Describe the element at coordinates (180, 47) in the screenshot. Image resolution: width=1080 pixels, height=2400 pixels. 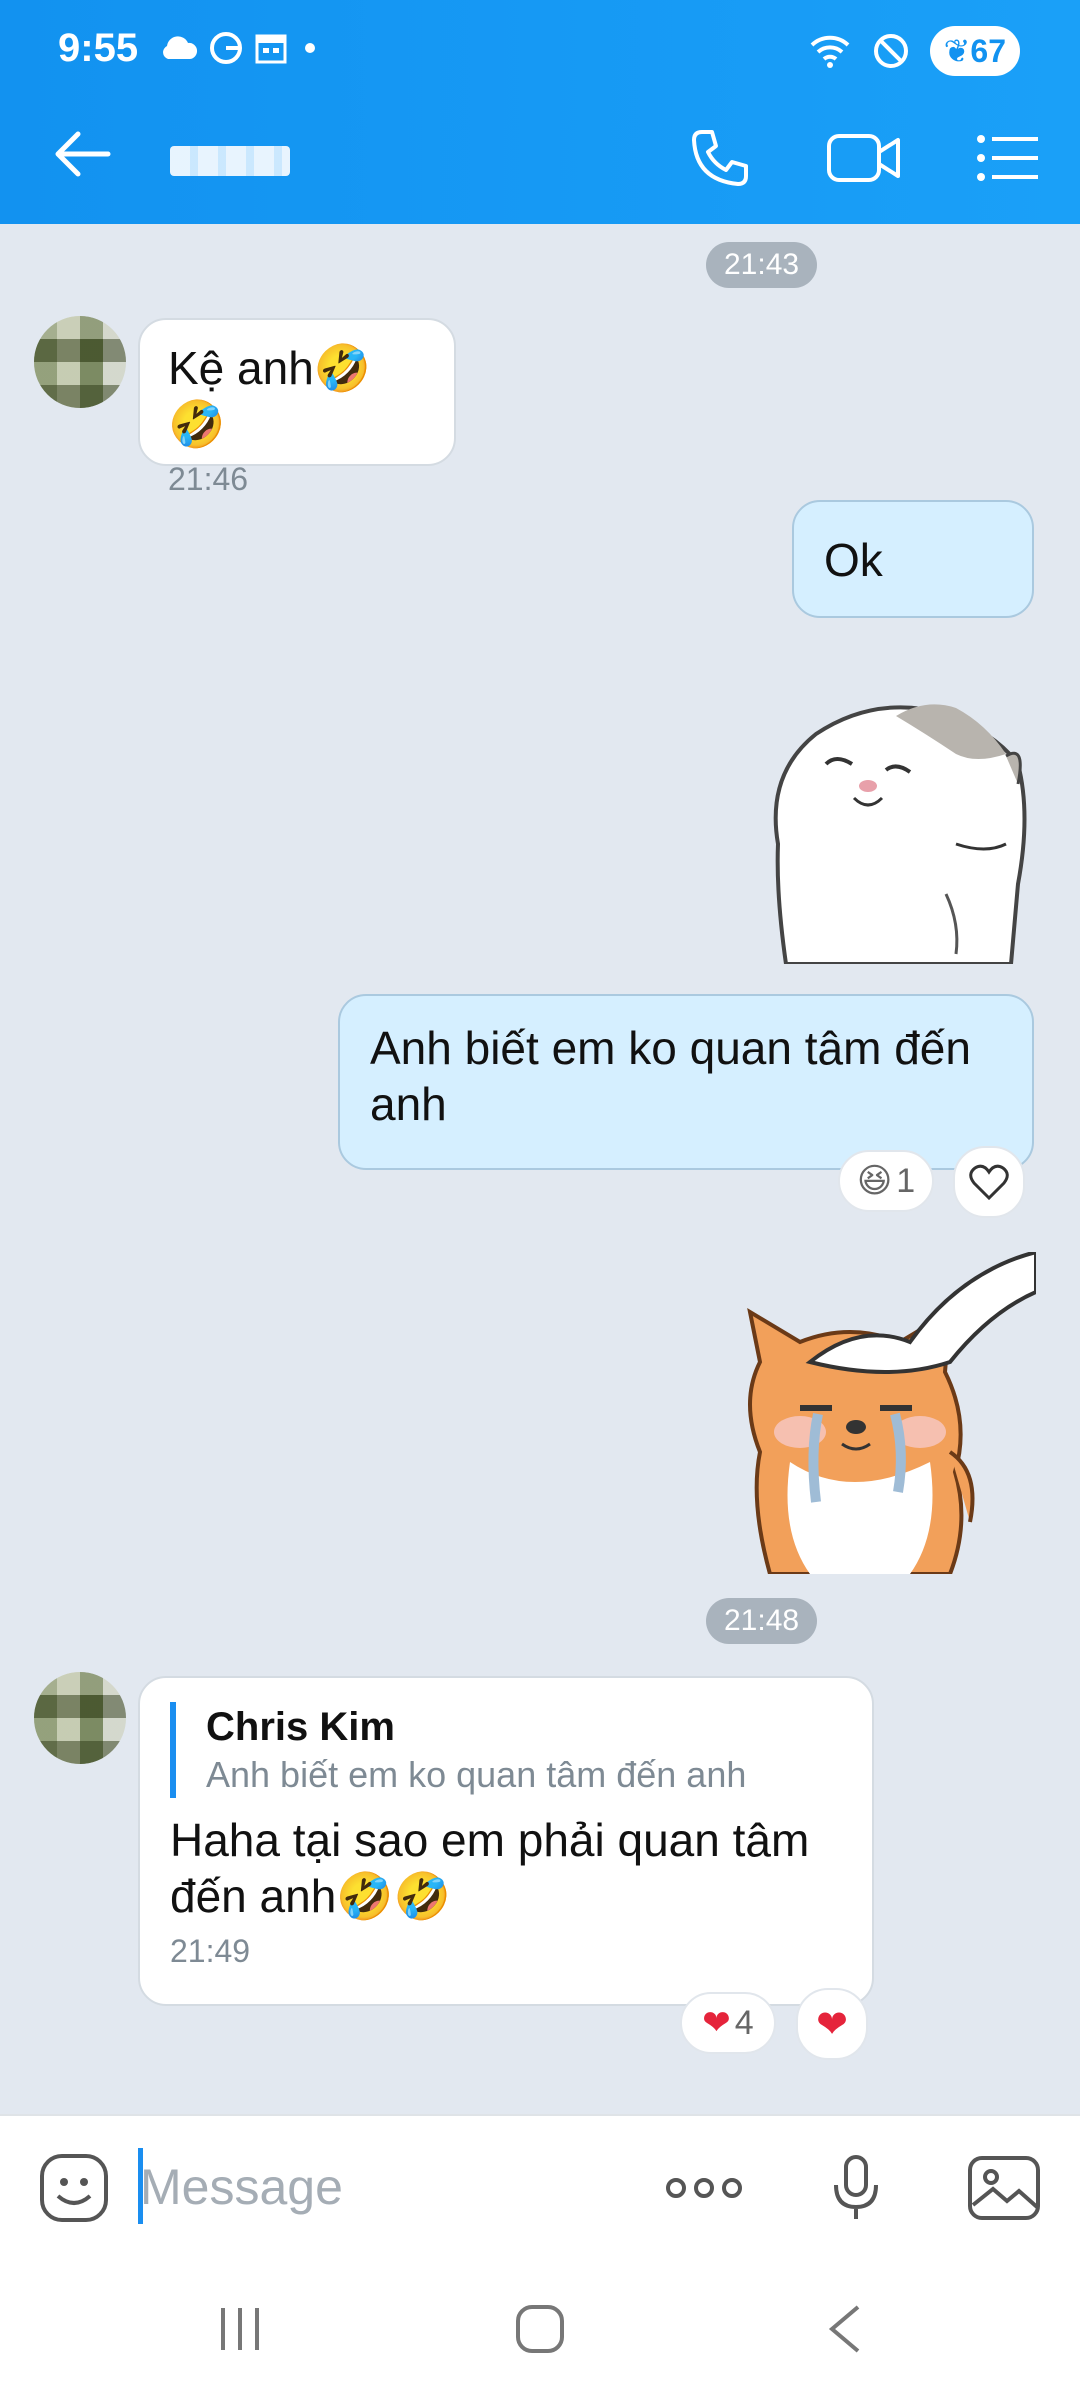
I see `cloud-icon` at that location.